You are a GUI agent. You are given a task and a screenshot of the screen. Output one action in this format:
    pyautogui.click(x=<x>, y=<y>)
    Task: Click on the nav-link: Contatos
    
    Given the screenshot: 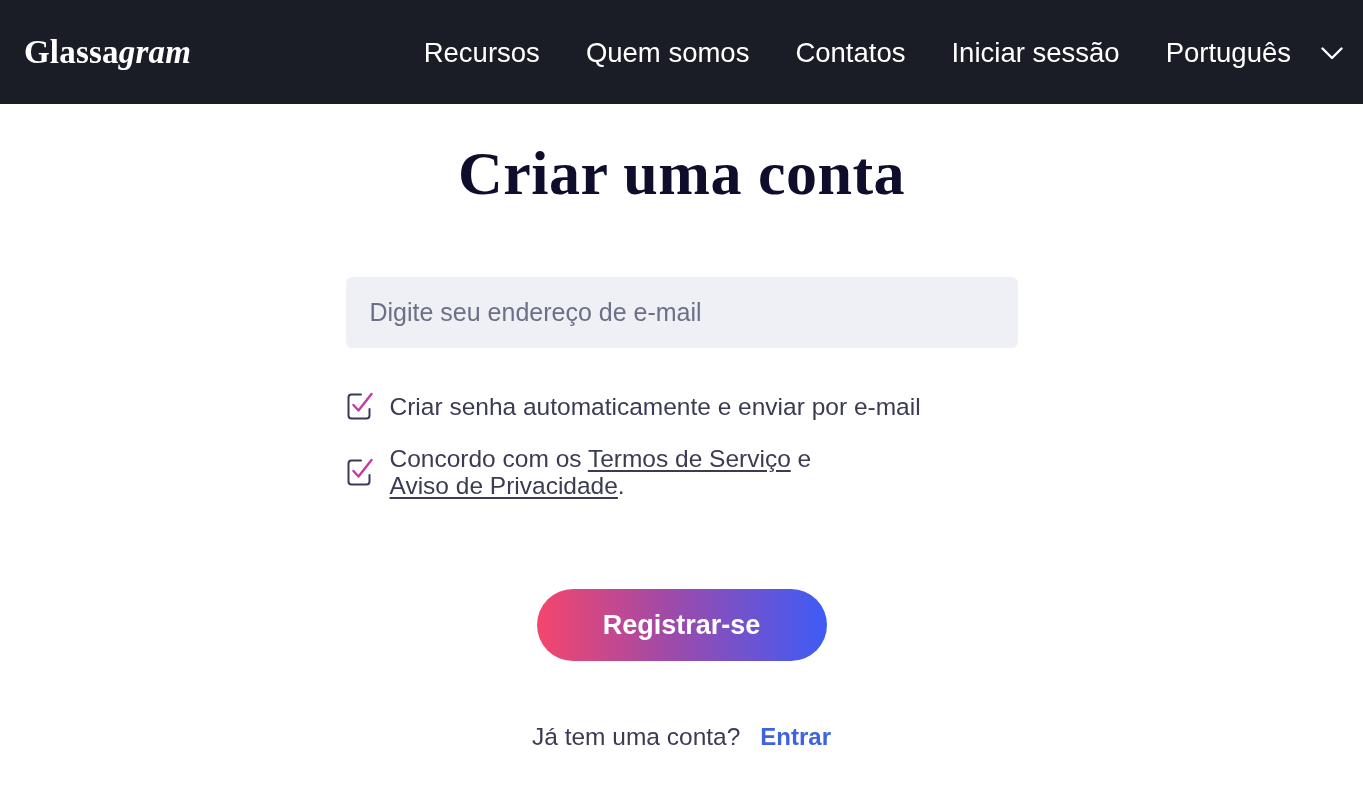 What is the action you would take?
    pyautogui.click(x=850, y=52)
    